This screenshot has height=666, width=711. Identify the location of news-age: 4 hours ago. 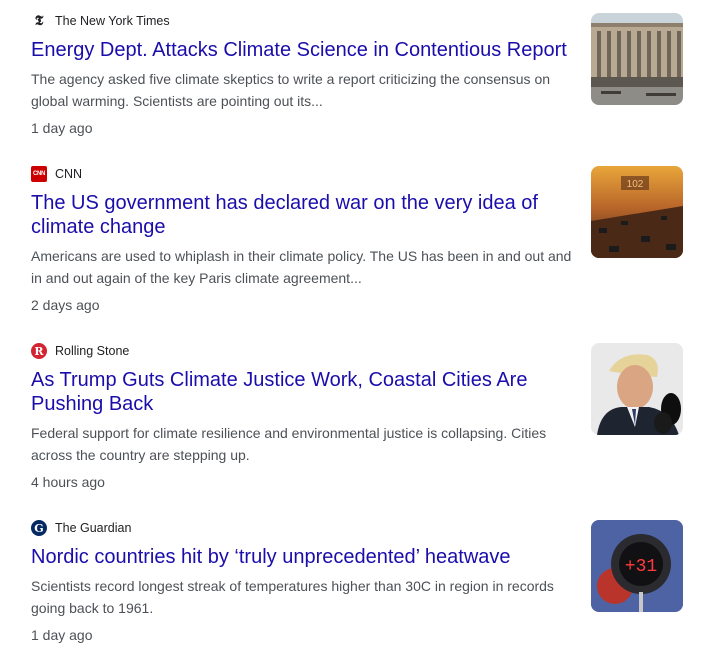
(68, 482).